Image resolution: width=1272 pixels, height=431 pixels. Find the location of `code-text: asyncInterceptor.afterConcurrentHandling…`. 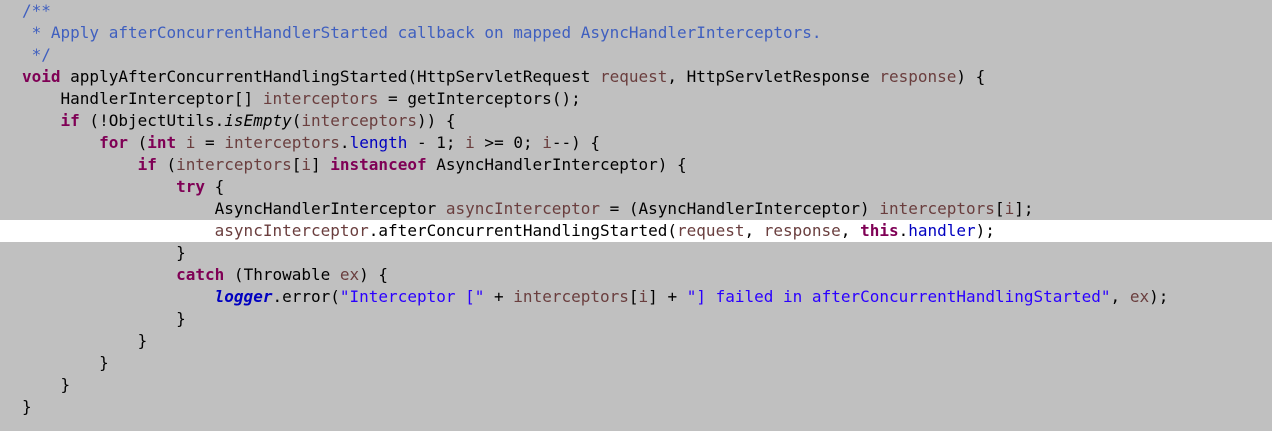

code-text: asyncInterceptor.afterConcurrentHandling… is located at coordinates (508, 231).